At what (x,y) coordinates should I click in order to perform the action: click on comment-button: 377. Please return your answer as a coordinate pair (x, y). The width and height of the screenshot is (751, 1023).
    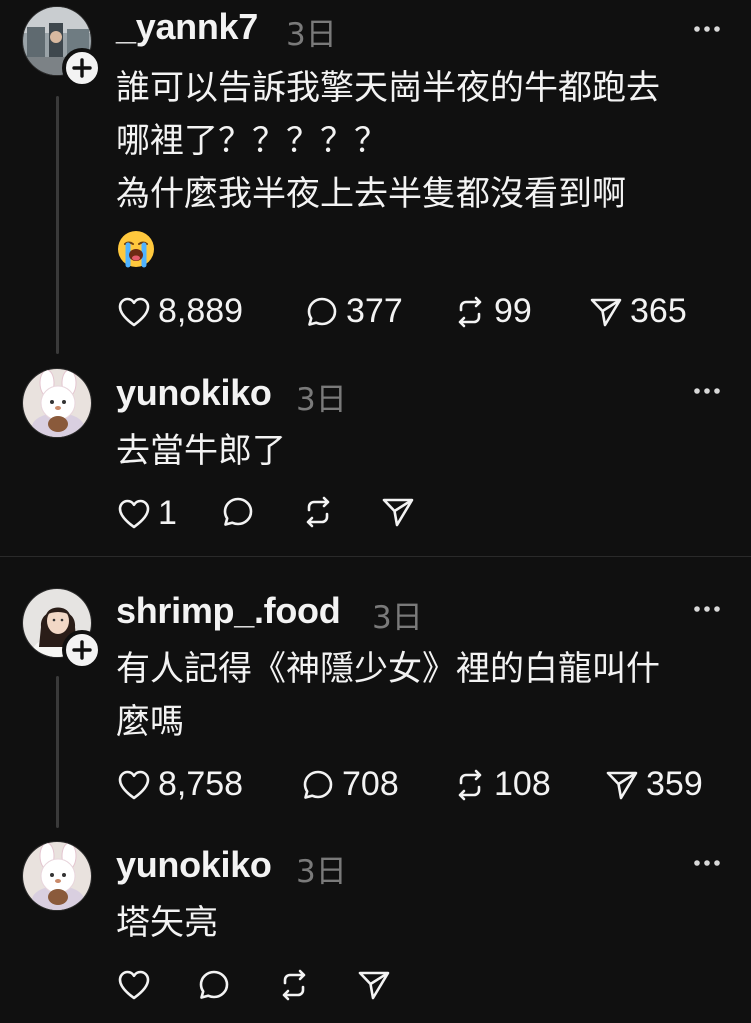
    Looking at the image, I should click on (353, 311).